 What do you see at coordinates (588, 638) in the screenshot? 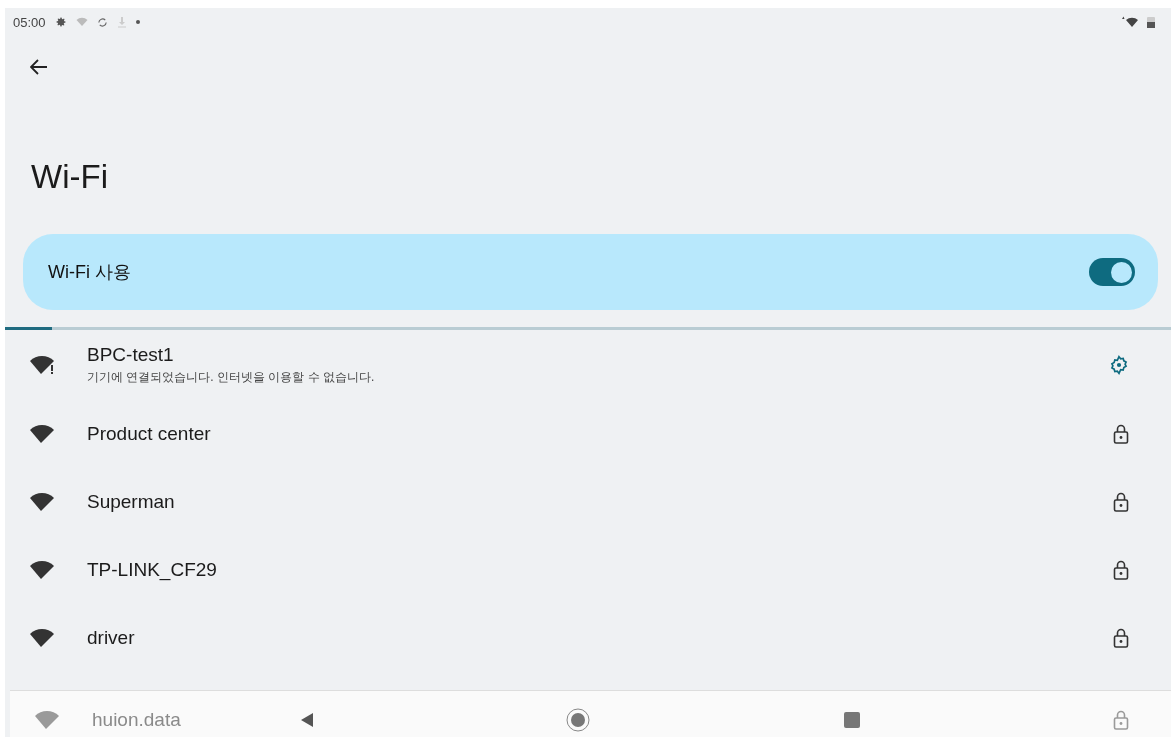
I see `network-item: driver` at bounding box center [588, 638].